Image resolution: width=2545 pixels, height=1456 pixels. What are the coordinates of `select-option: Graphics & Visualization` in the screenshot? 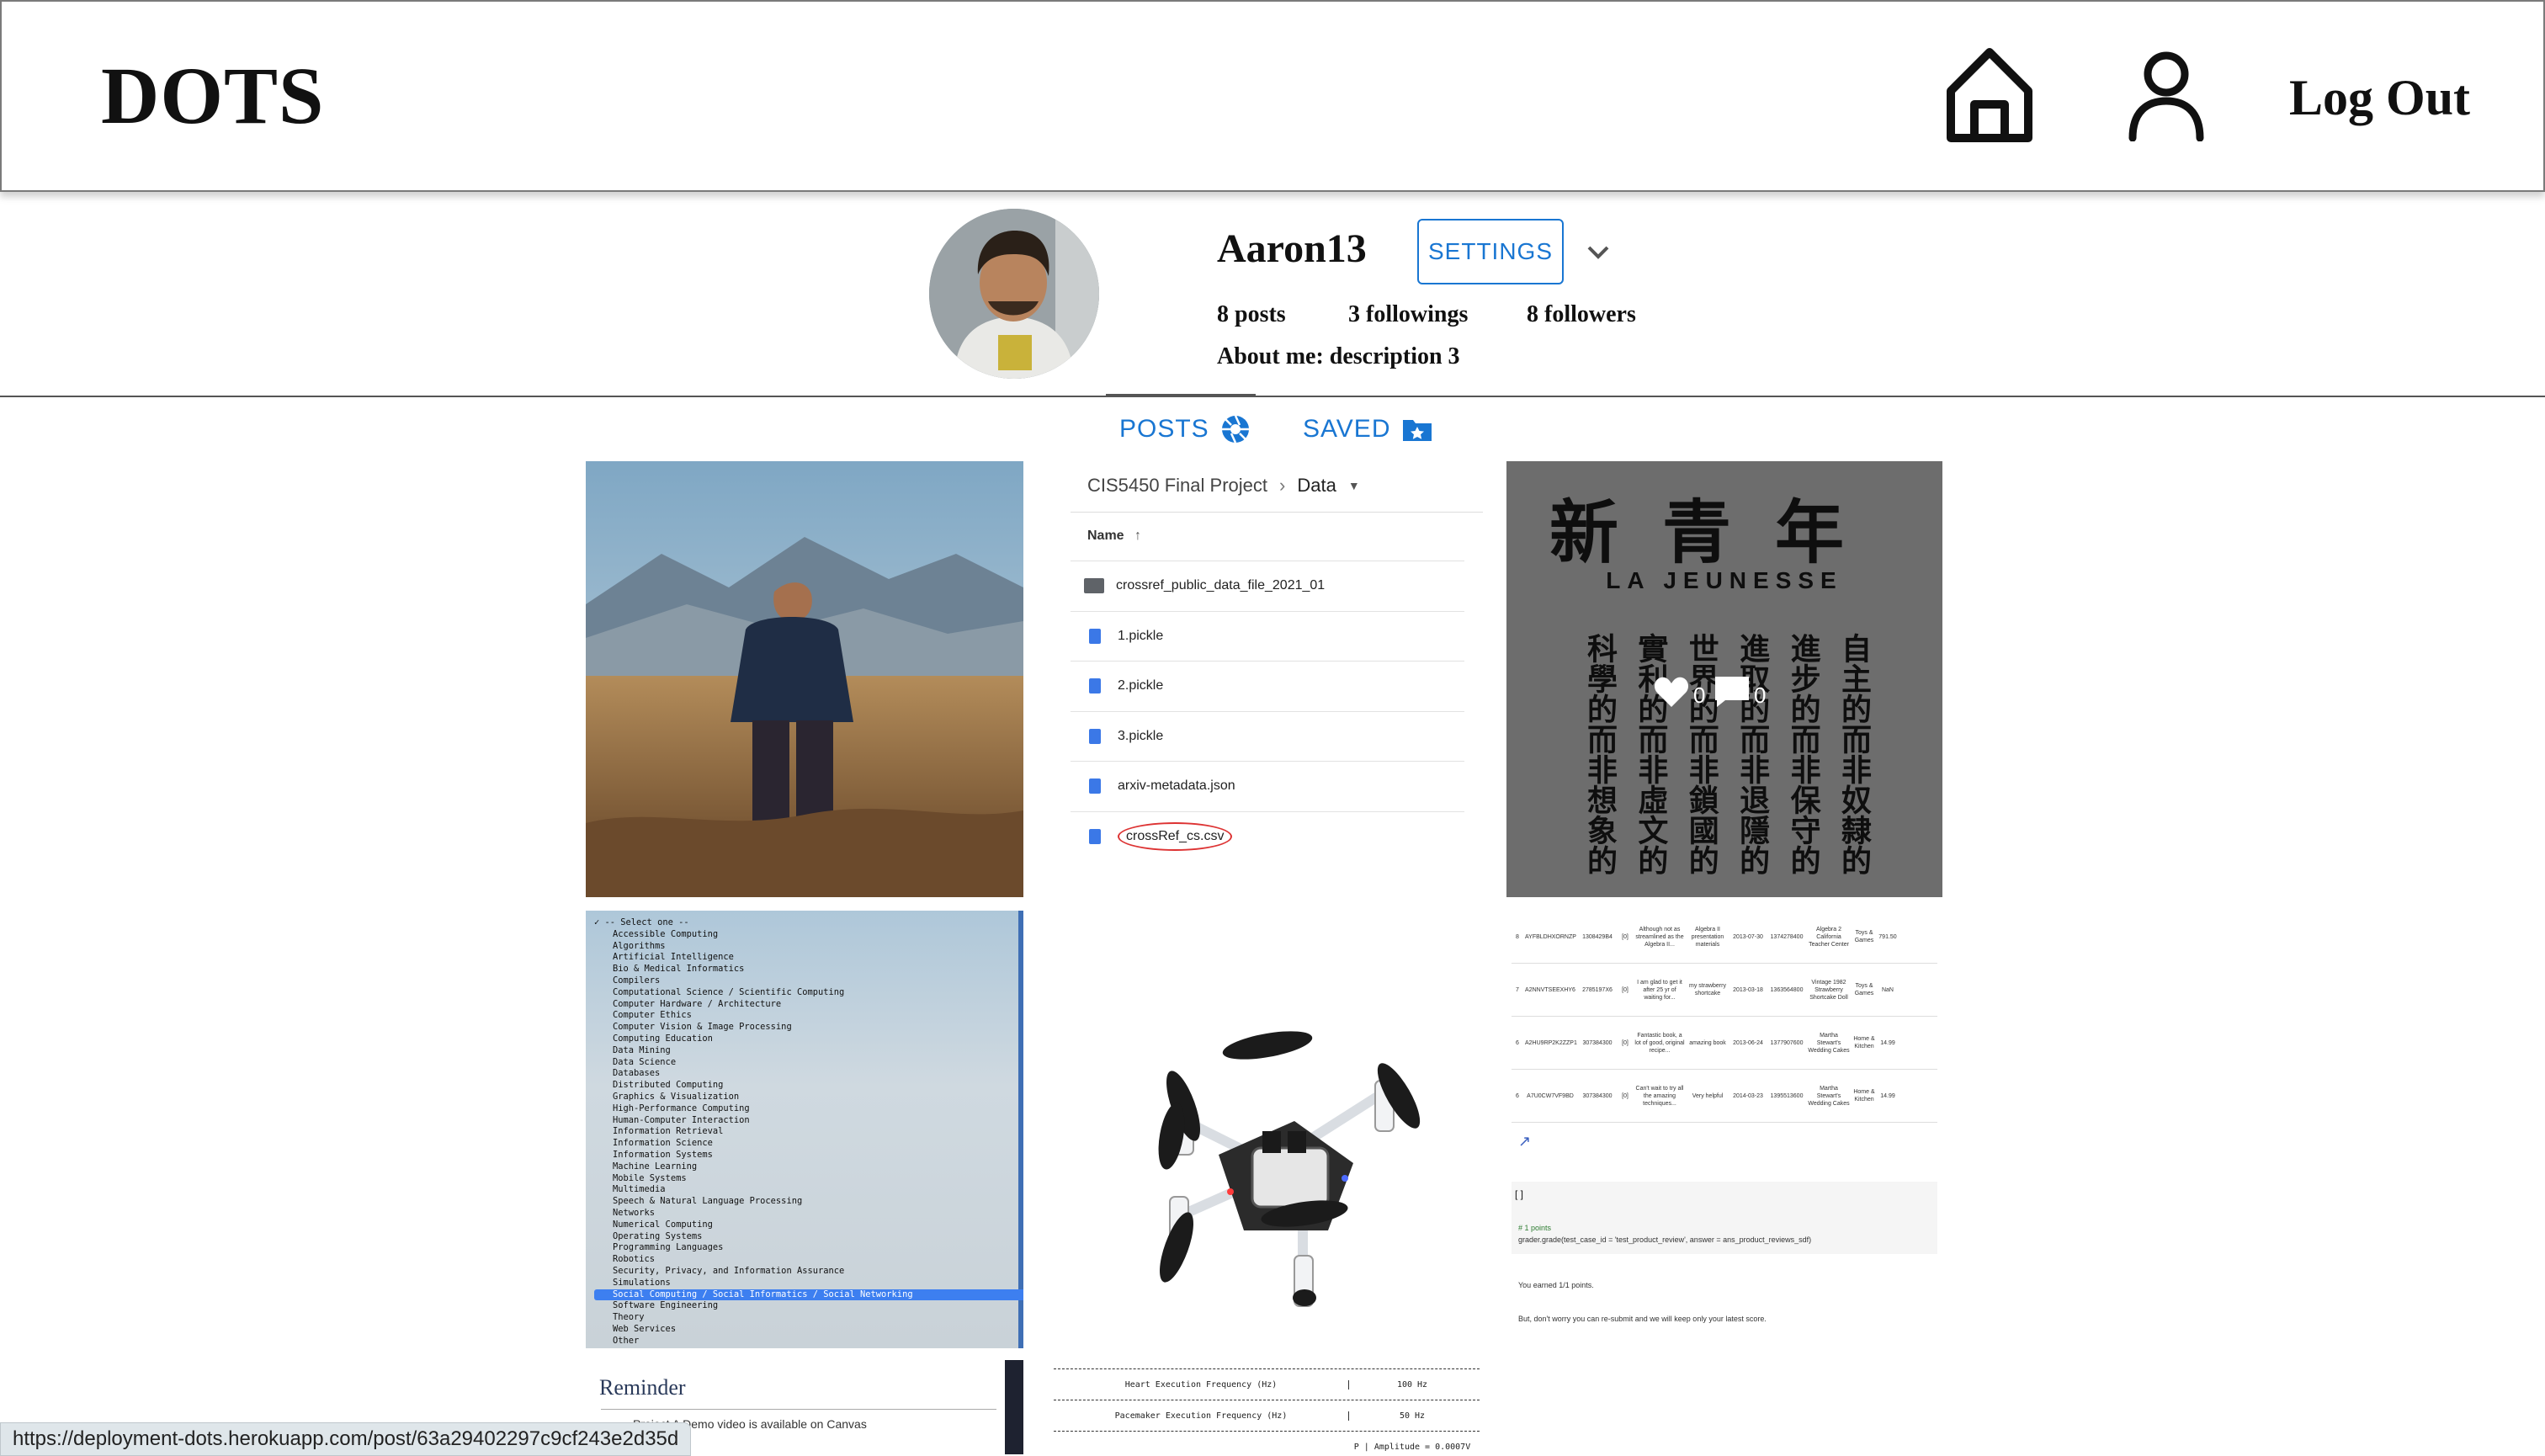 It's located at (804, 1097).